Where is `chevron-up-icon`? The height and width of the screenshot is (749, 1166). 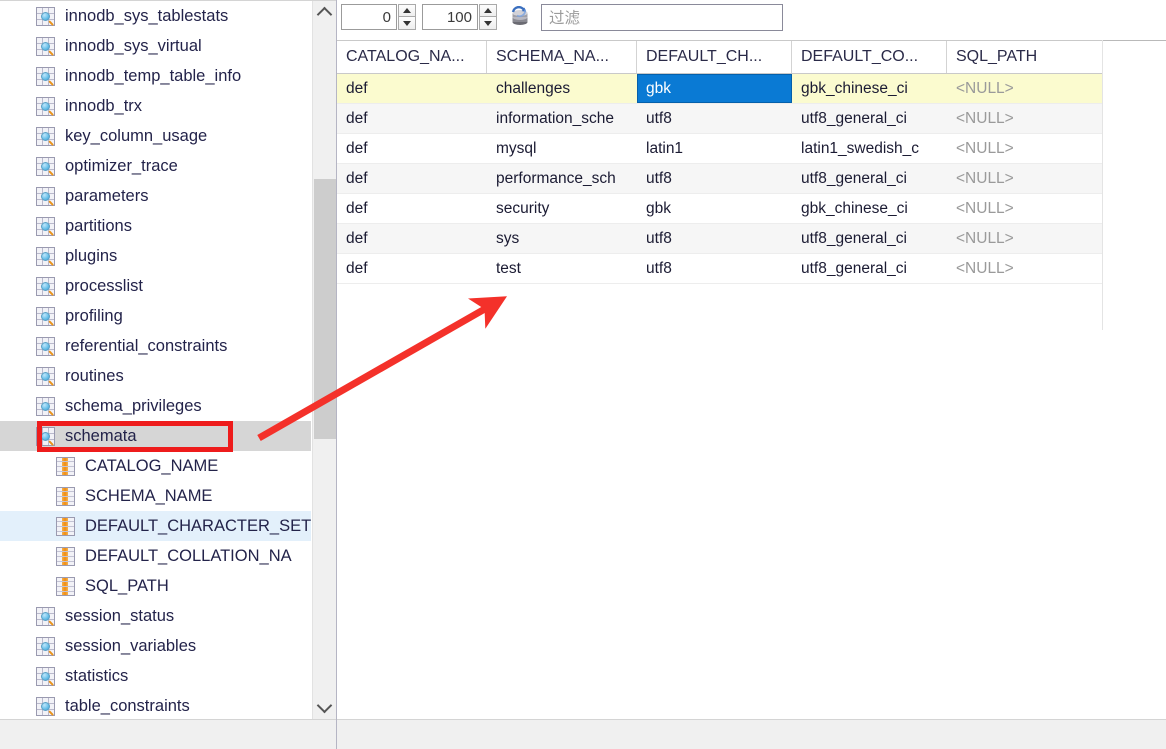
chevron-up-icon is located at coordinates (324, 12).